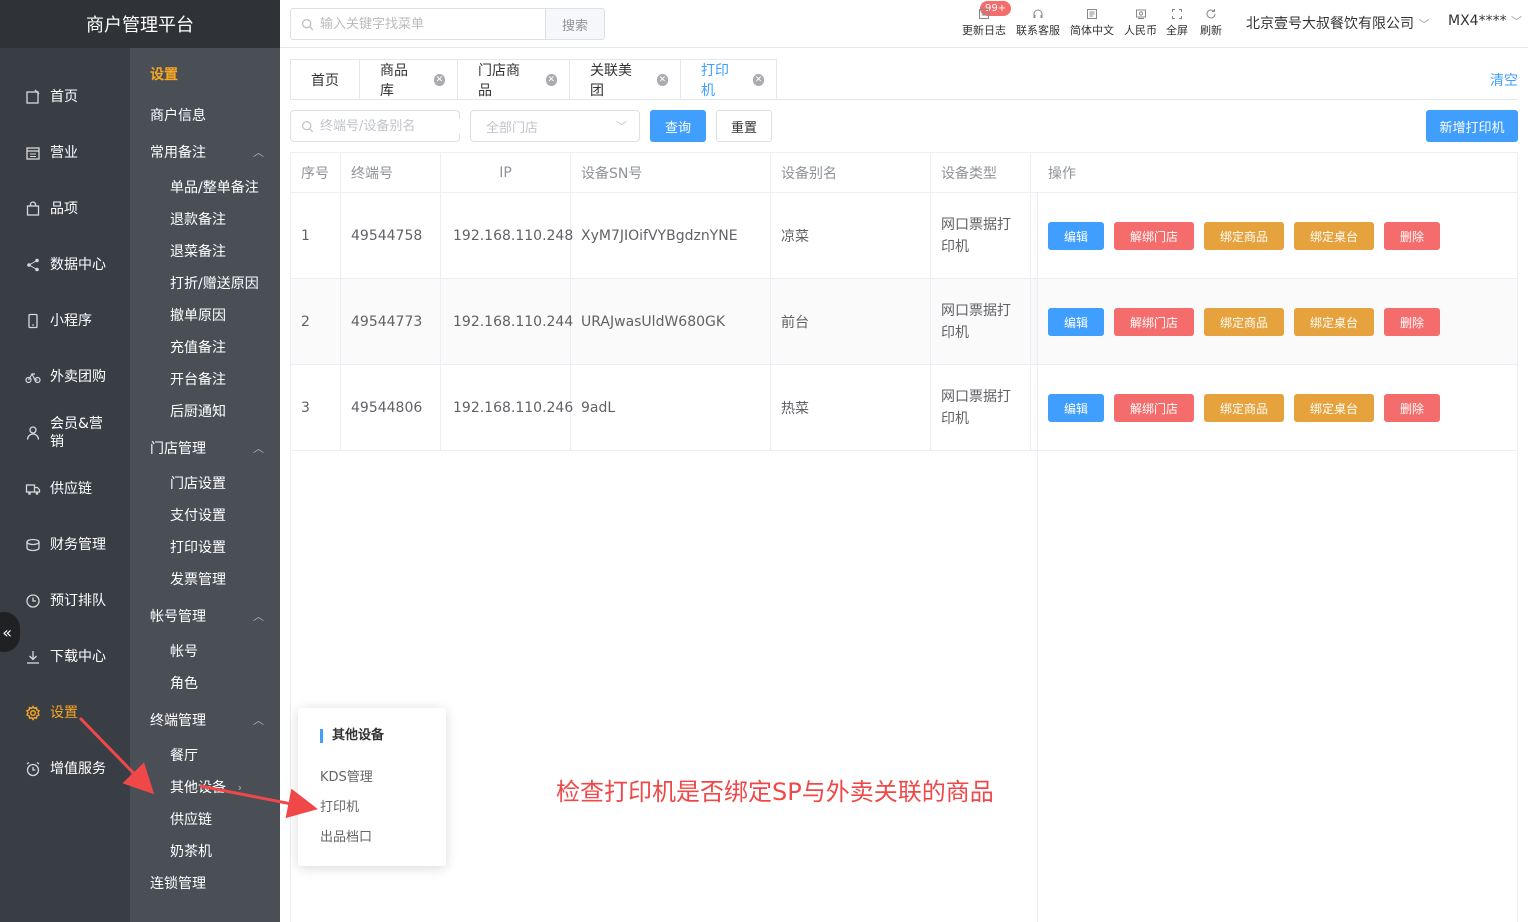 Image resolution: width=1528 pixels, height=922 pixels. What do you see at coordinates (1485, 21) in the screenshot?
I see `user-menu: MX4**** ﹀` at bounding box center [1485, 21].